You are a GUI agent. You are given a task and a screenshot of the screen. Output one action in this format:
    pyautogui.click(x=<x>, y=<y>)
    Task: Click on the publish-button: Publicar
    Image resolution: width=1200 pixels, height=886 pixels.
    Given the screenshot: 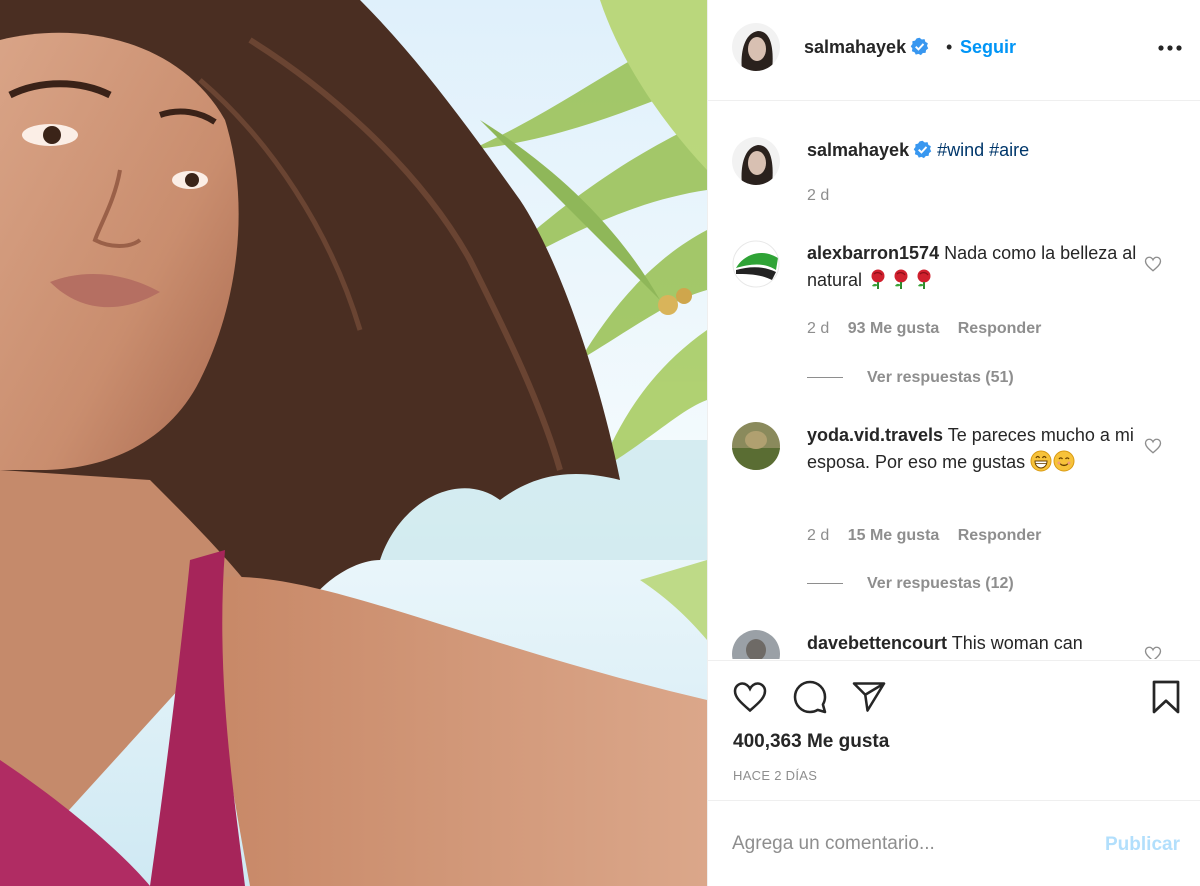 What is the action you would take?
    pyautogui.click(x=1142, y=845)
    